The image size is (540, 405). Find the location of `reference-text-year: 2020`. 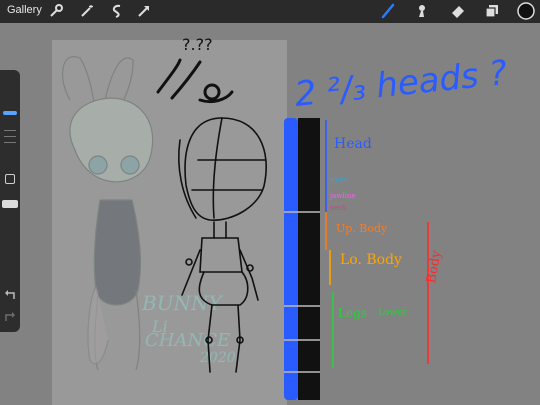

reference-text-year: 2020 is located at coordinates (217, 358).